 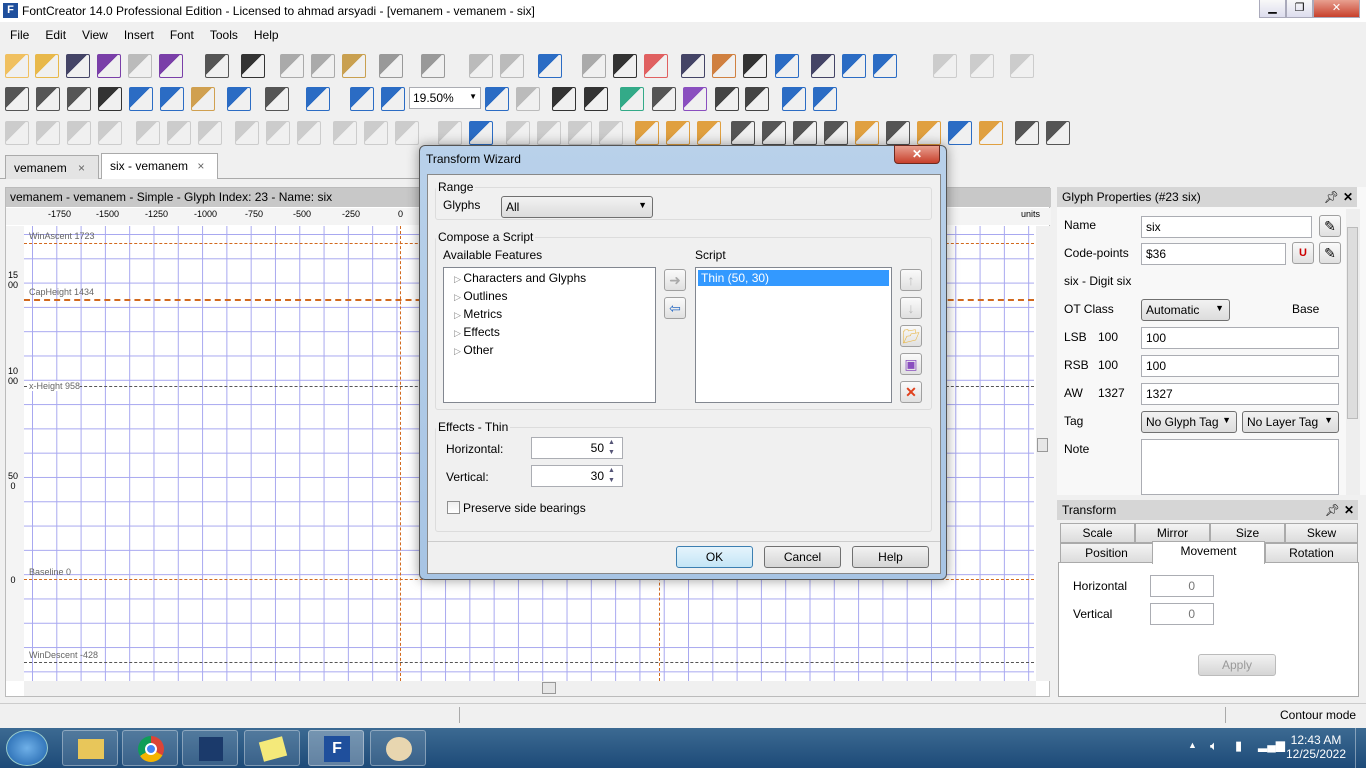 I want to click on name-field: six, so click(x=1226, y=227).